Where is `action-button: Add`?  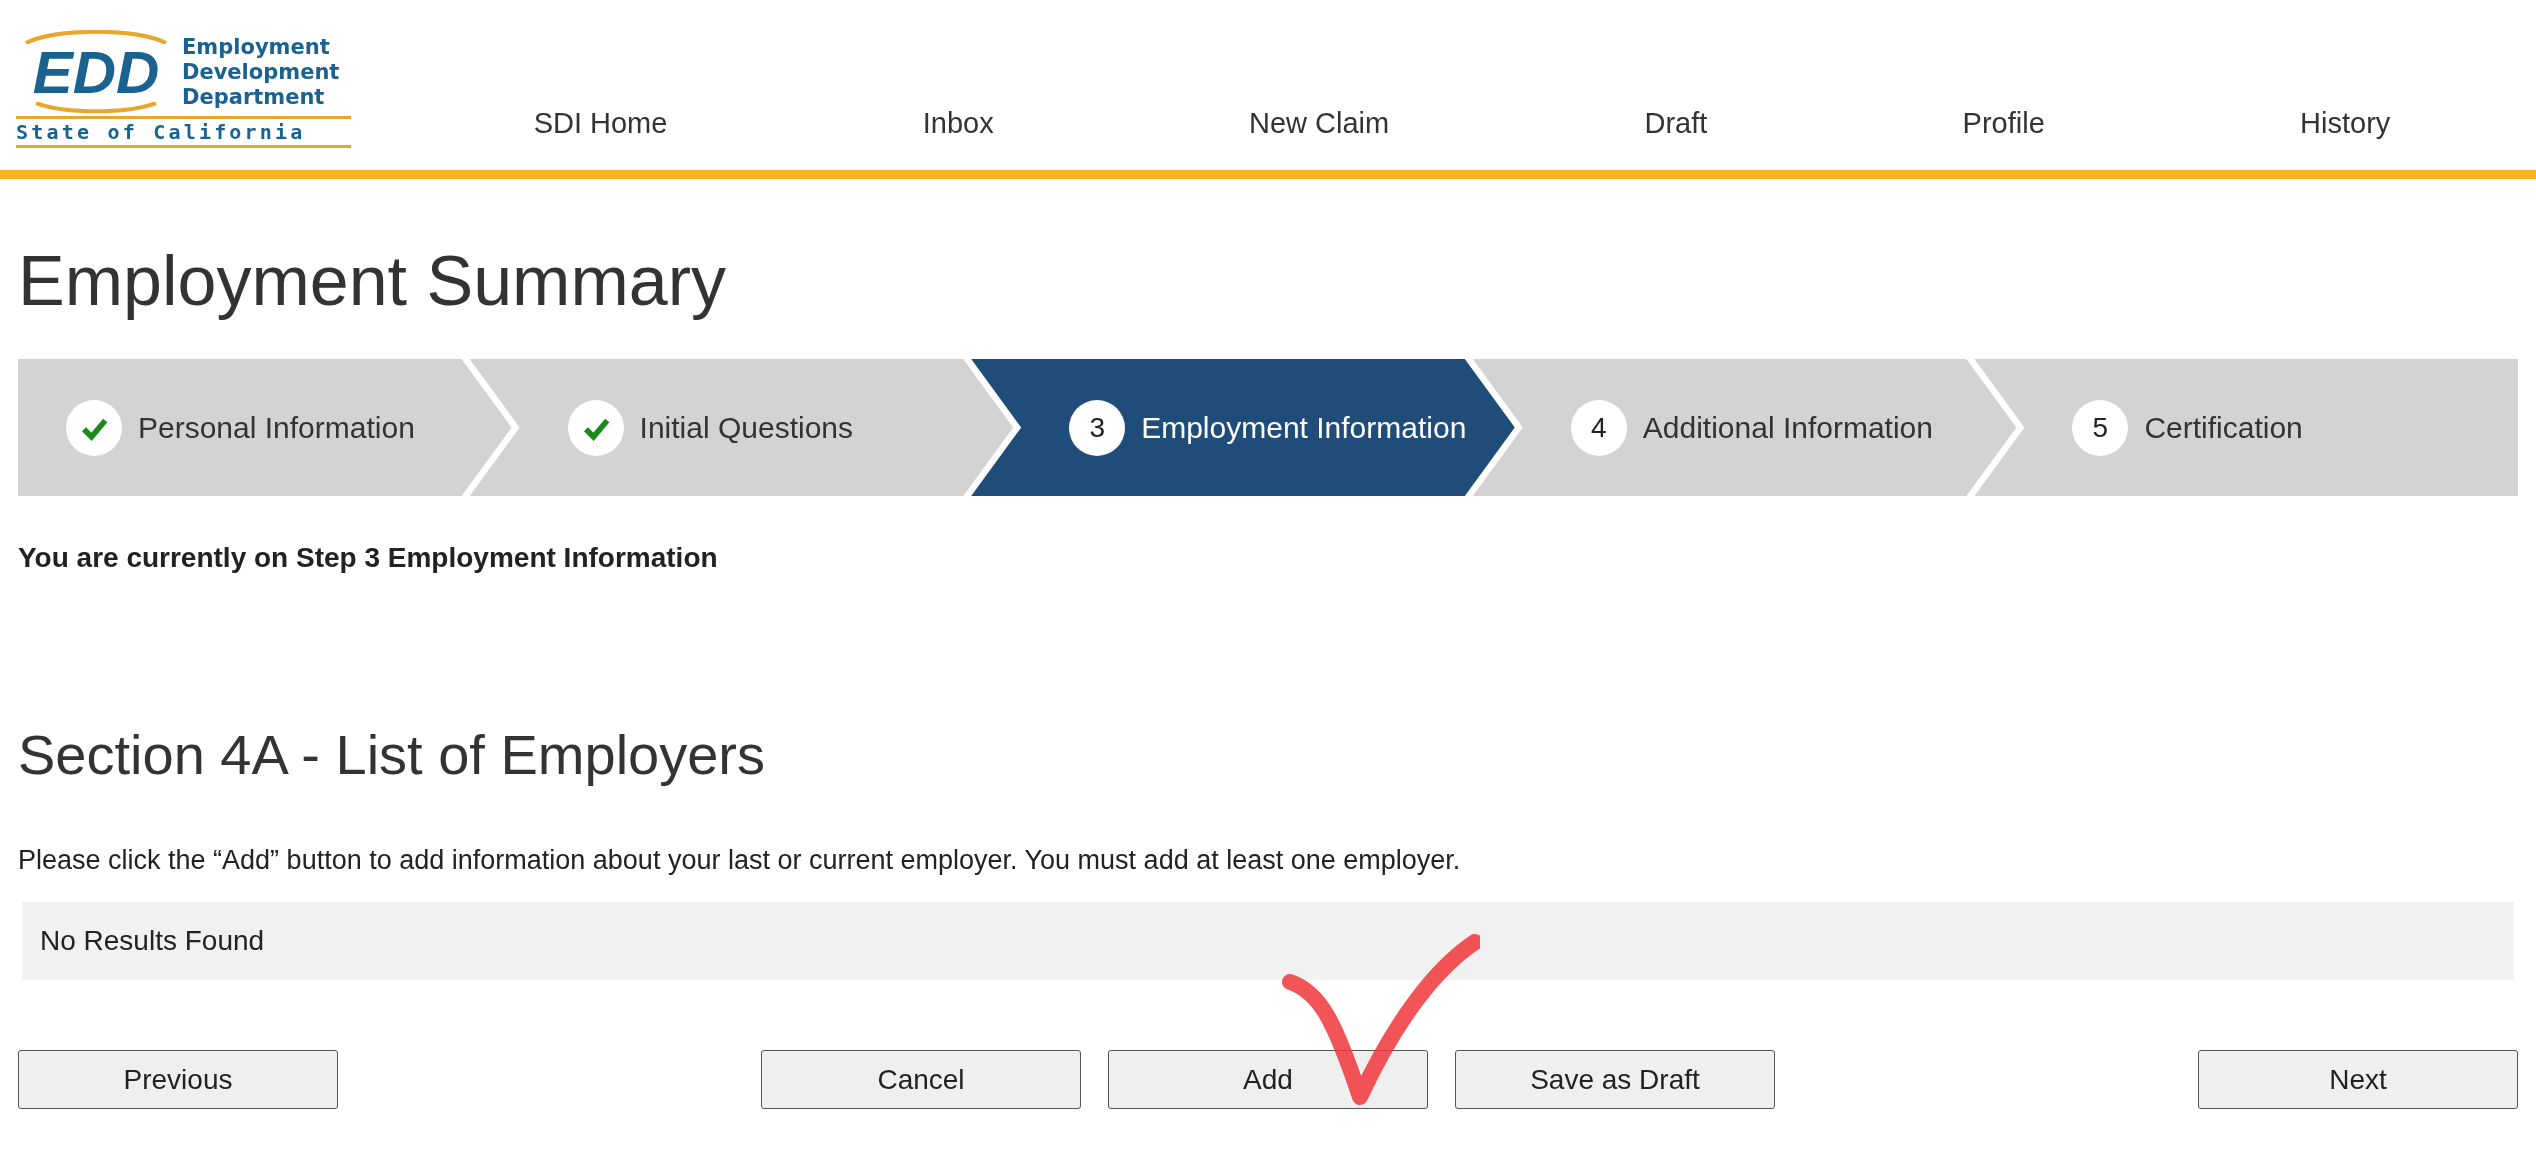 action-button: Add is located at coordinates (1268, 1079).